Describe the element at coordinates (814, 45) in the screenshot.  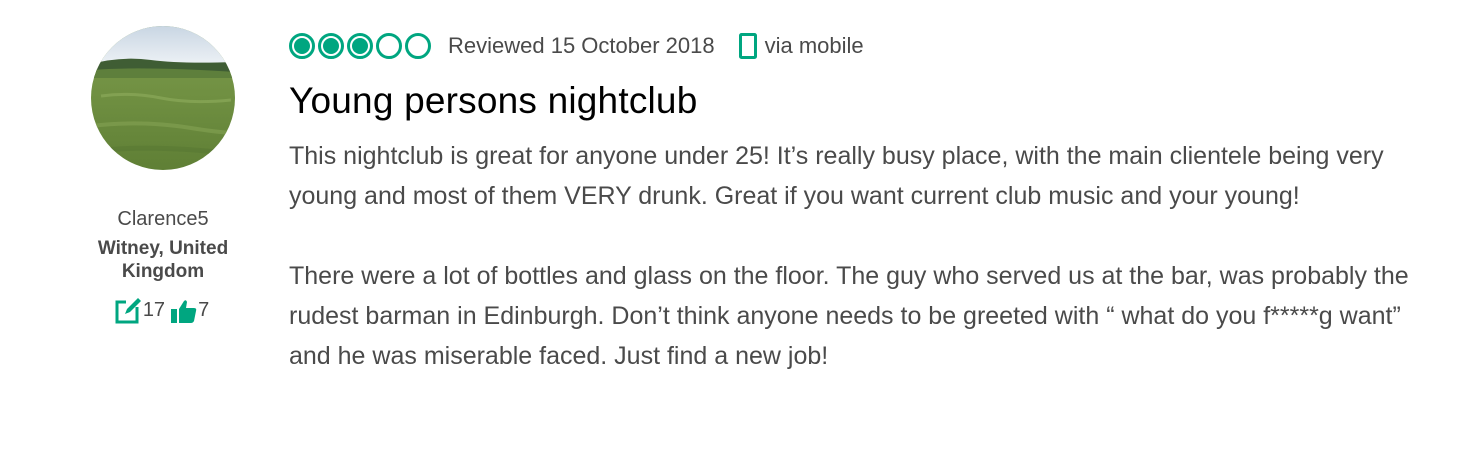
I see `via-mobile-label: via mobile` at that location.